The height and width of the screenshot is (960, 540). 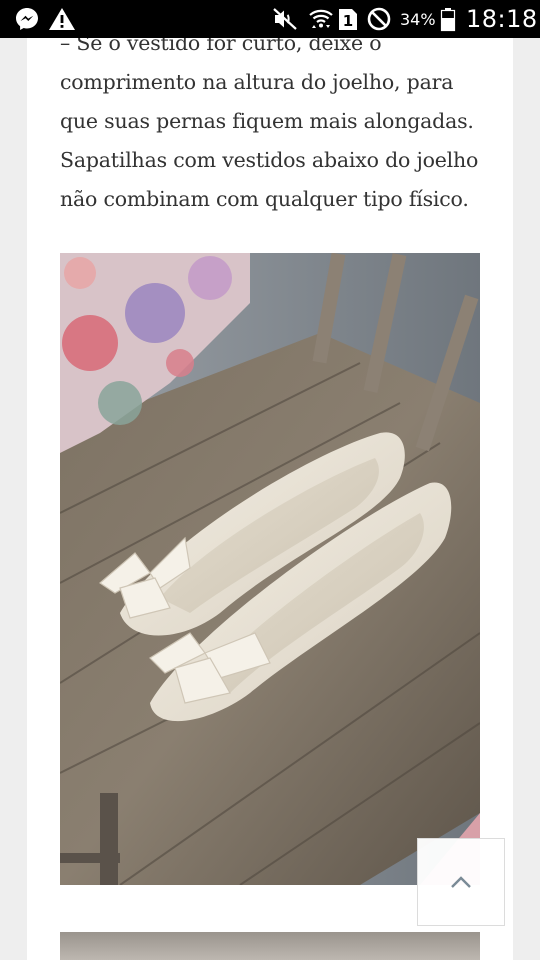 What do you see at coordinates (270, 946) in the screenshot?
I see `article-photo-next` at bounding box center [270, 946].